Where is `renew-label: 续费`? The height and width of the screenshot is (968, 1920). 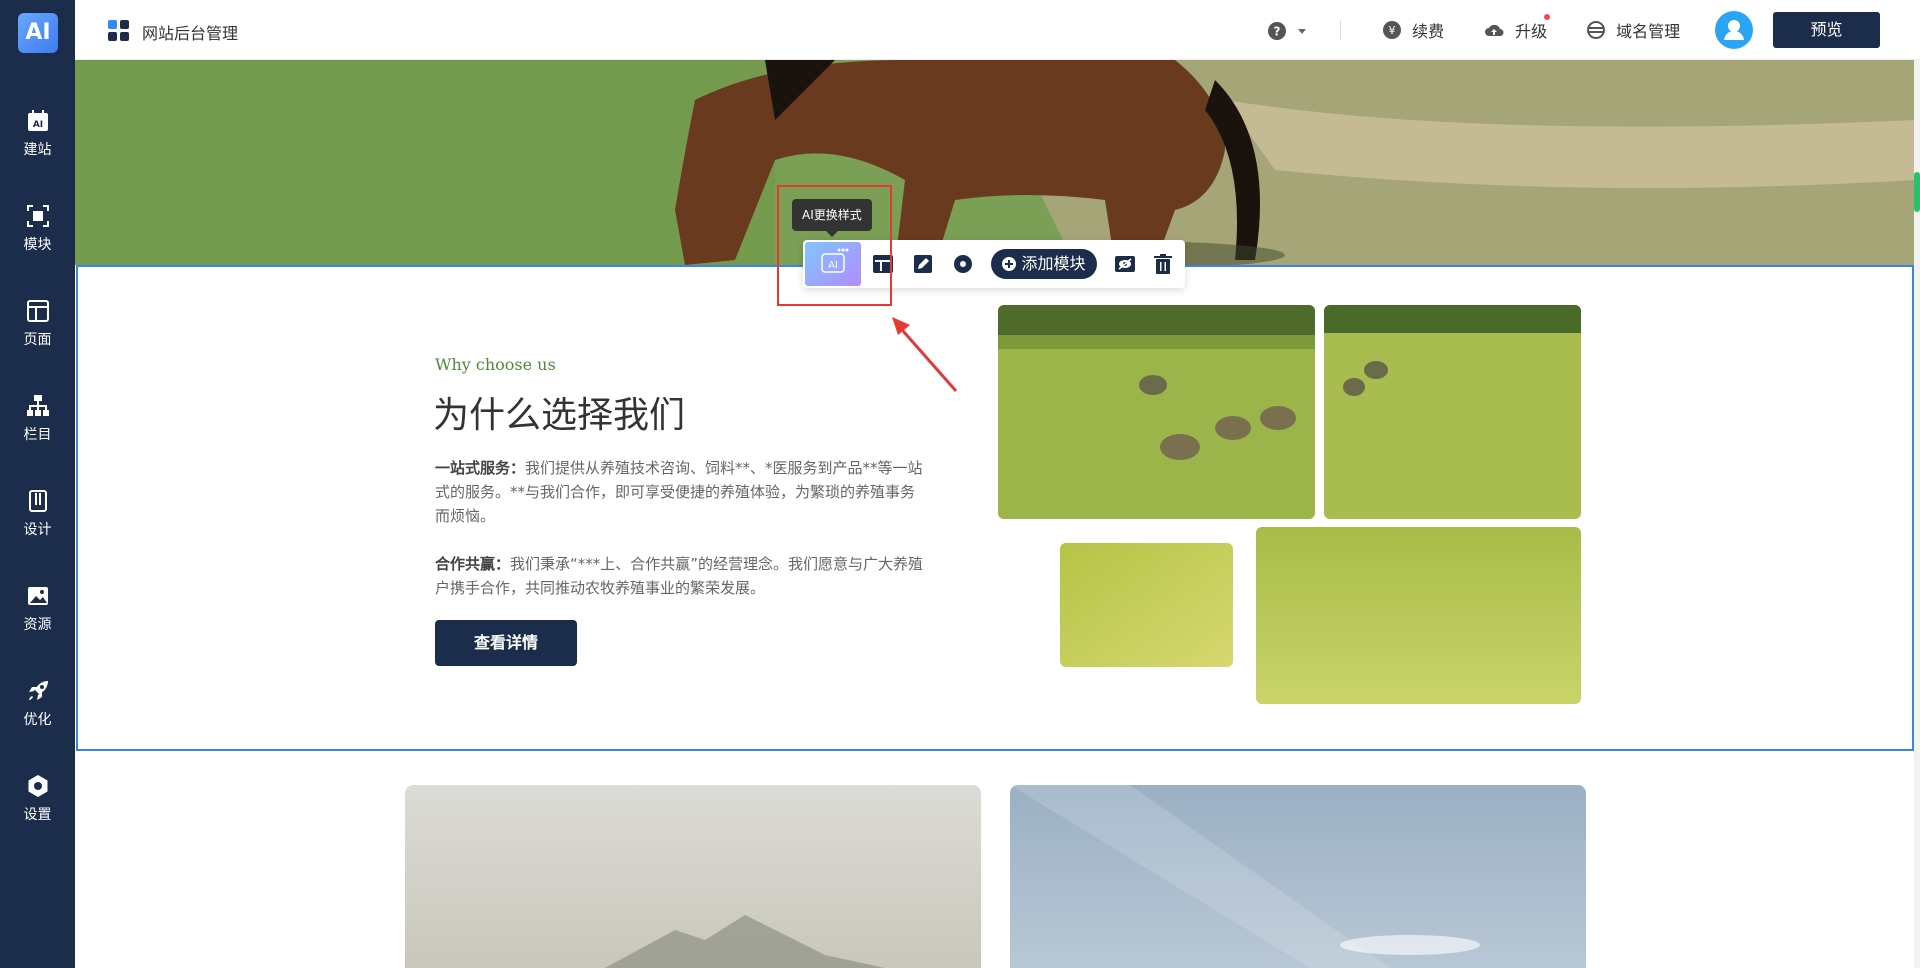
renew-label: 续费 is located at coordinates (1428, 31).